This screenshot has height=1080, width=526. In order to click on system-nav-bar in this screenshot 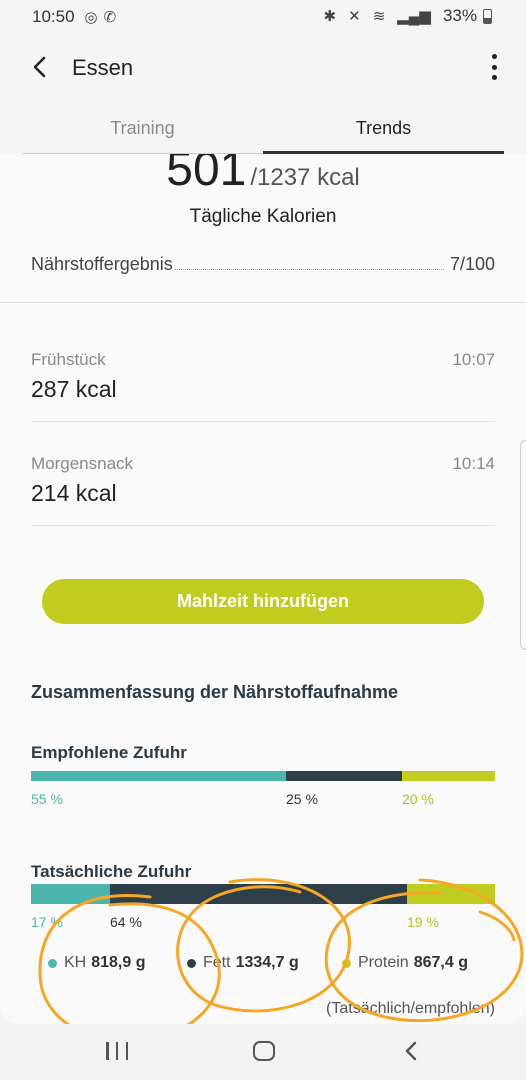, I will do `click(263, 1052)`.